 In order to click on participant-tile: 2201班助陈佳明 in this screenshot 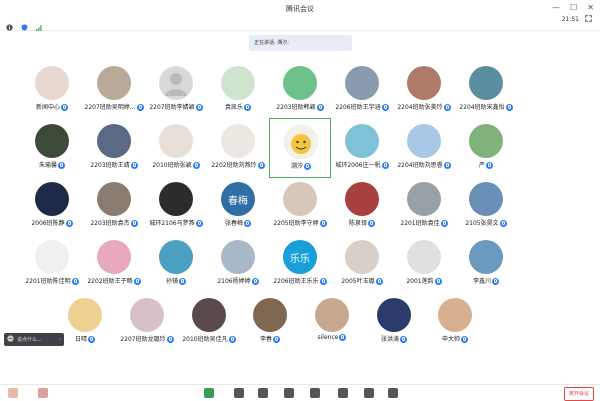, I will do `click(52, 264)`.